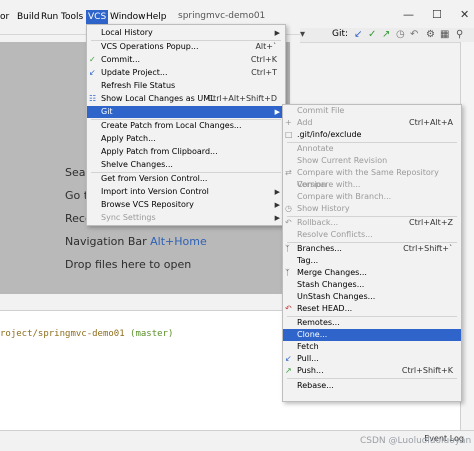 The height and width of the screenshot is (451, 474). Describe the element at coordinates (156, 17) in the screenshot. I see `menu-help: Help` at that location.